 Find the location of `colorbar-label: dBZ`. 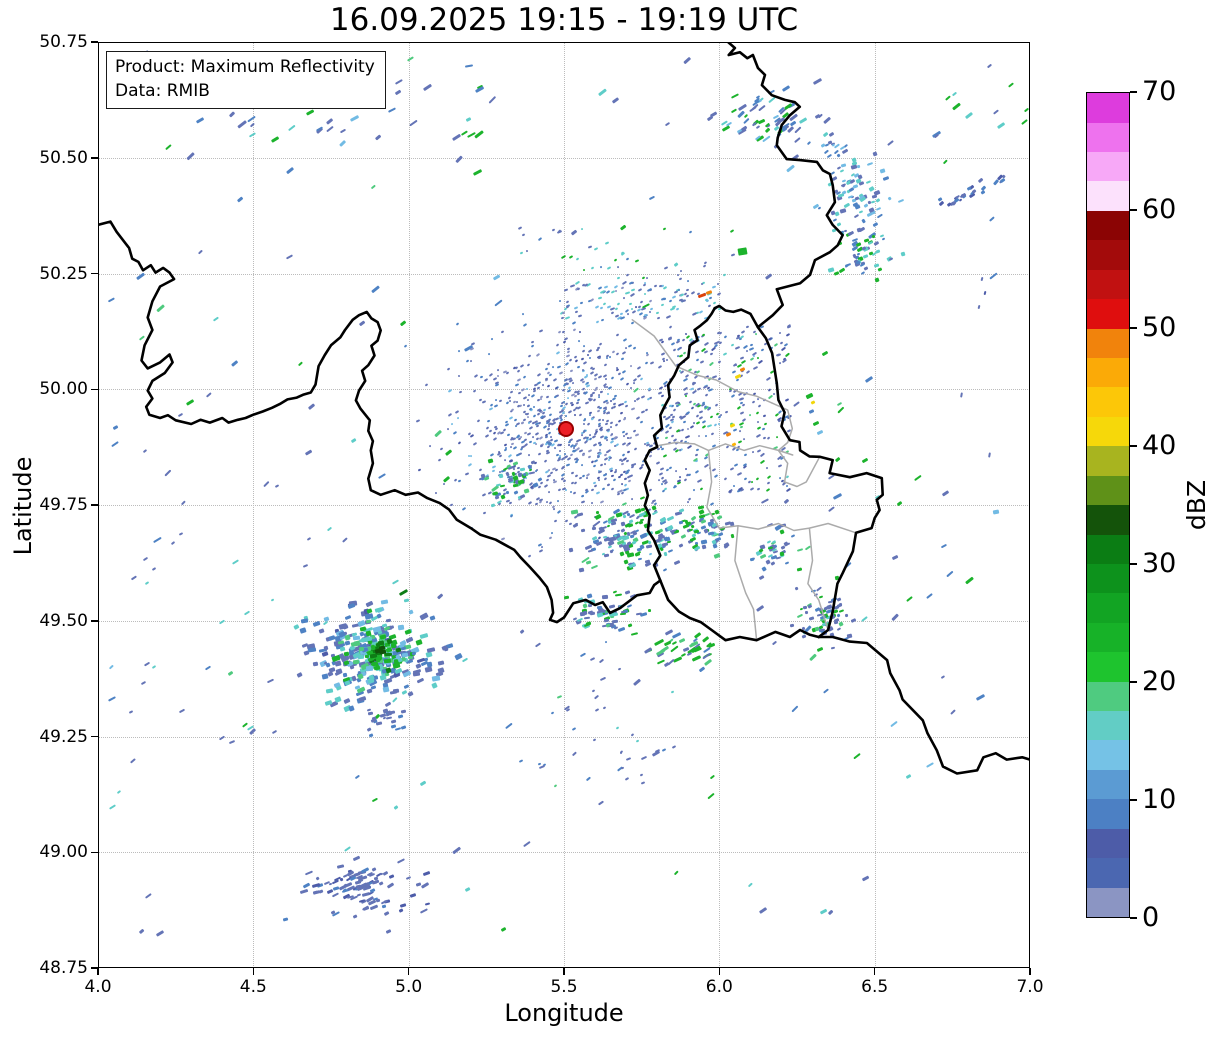

colorbar-label: dBZ is located at coordinates (1196, 505).